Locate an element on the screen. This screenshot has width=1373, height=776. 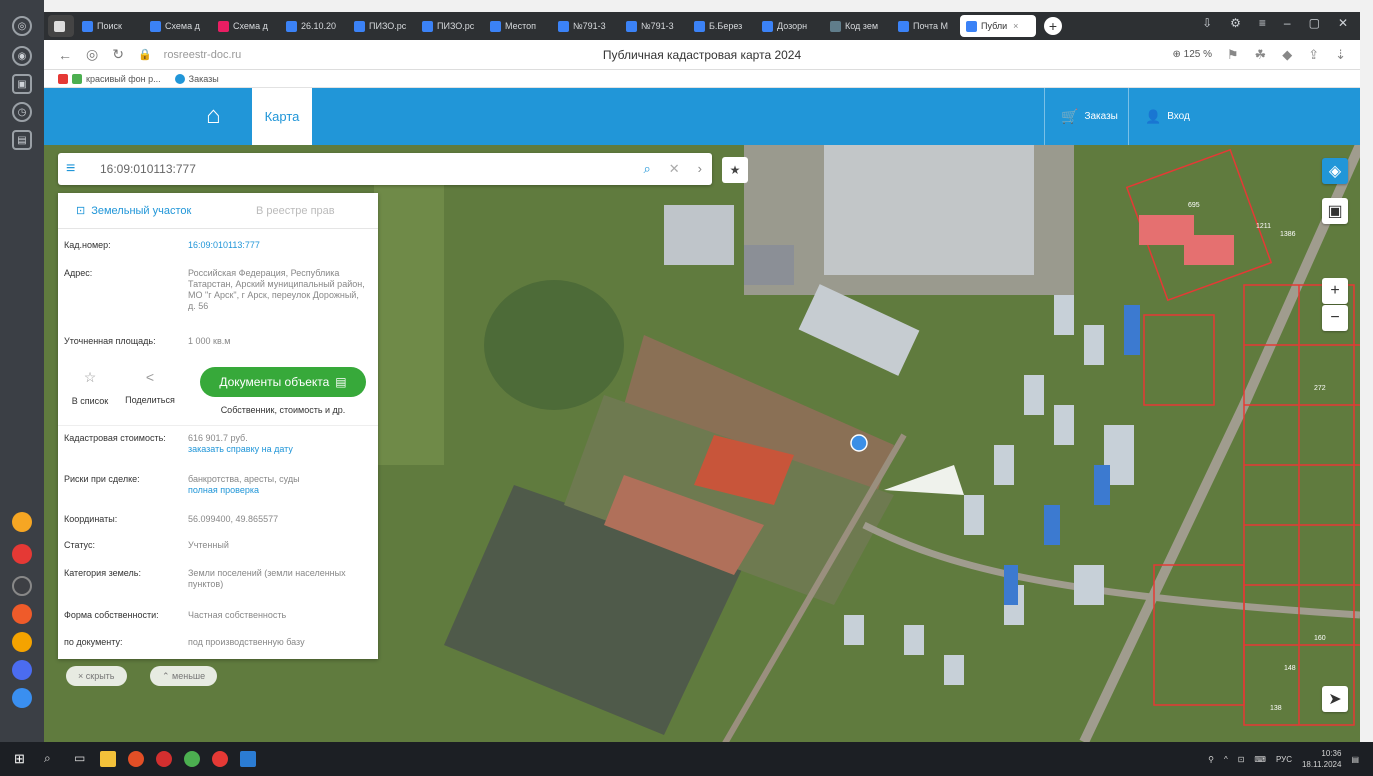
plot-label: 272 is located at coordinates (1320, 388).